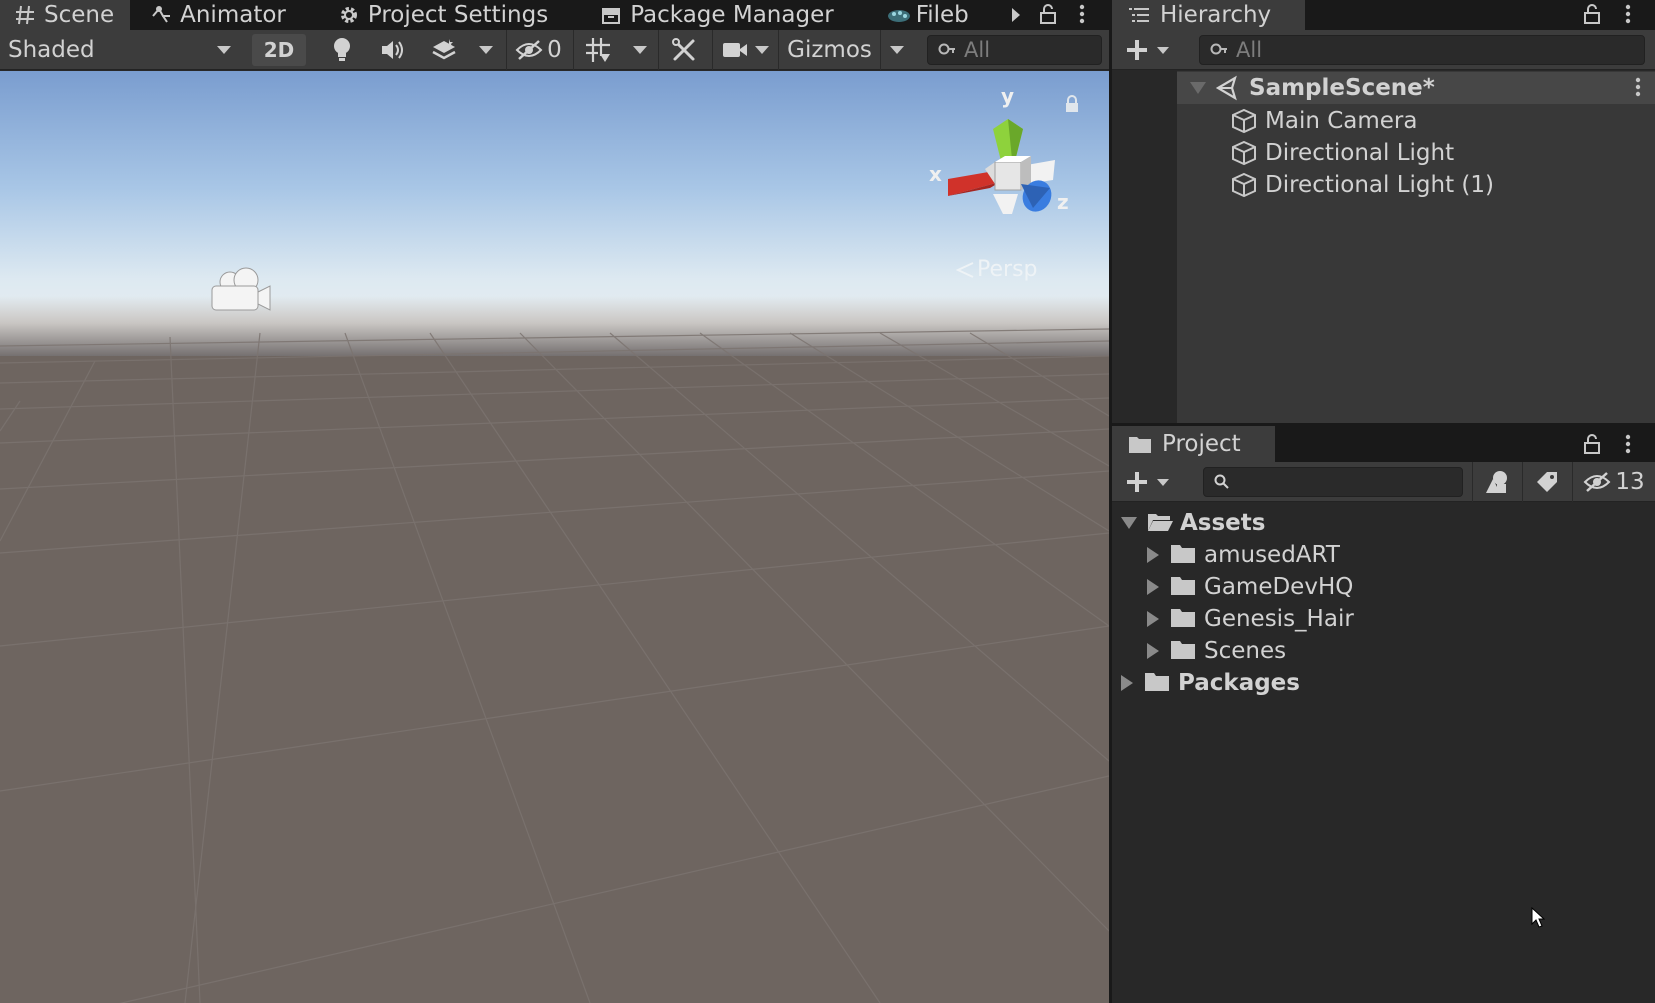 The height and width of the screenshot is (1003, 1655). I want to click on tab-project-settings-label: Project Settings, so click(458, 15).